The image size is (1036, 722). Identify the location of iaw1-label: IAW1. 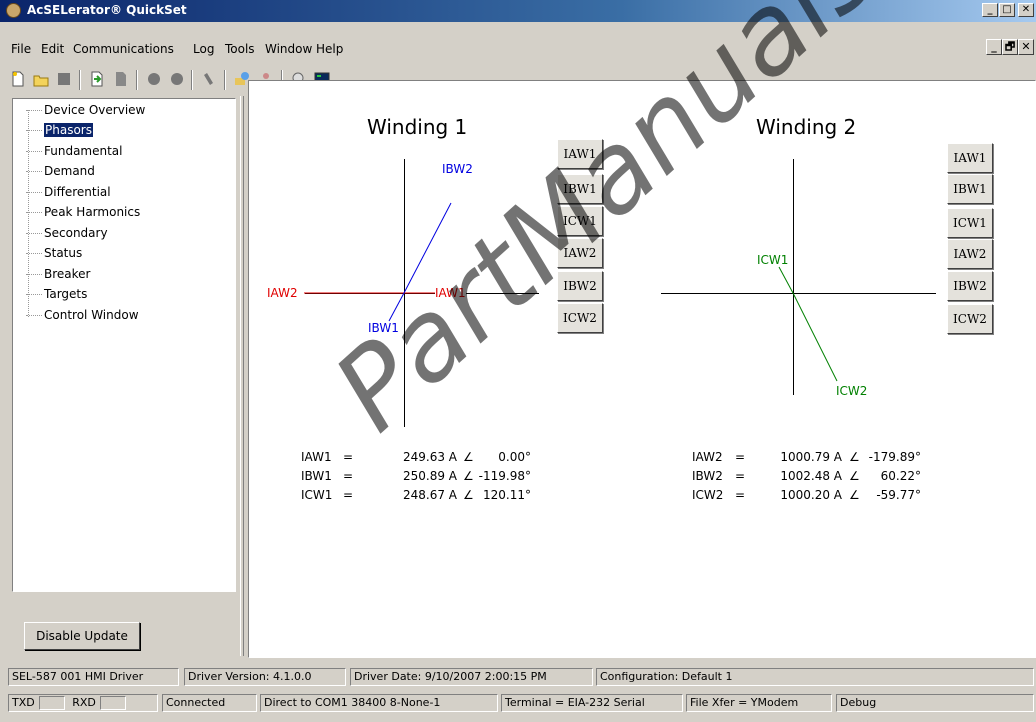
(450, 293).